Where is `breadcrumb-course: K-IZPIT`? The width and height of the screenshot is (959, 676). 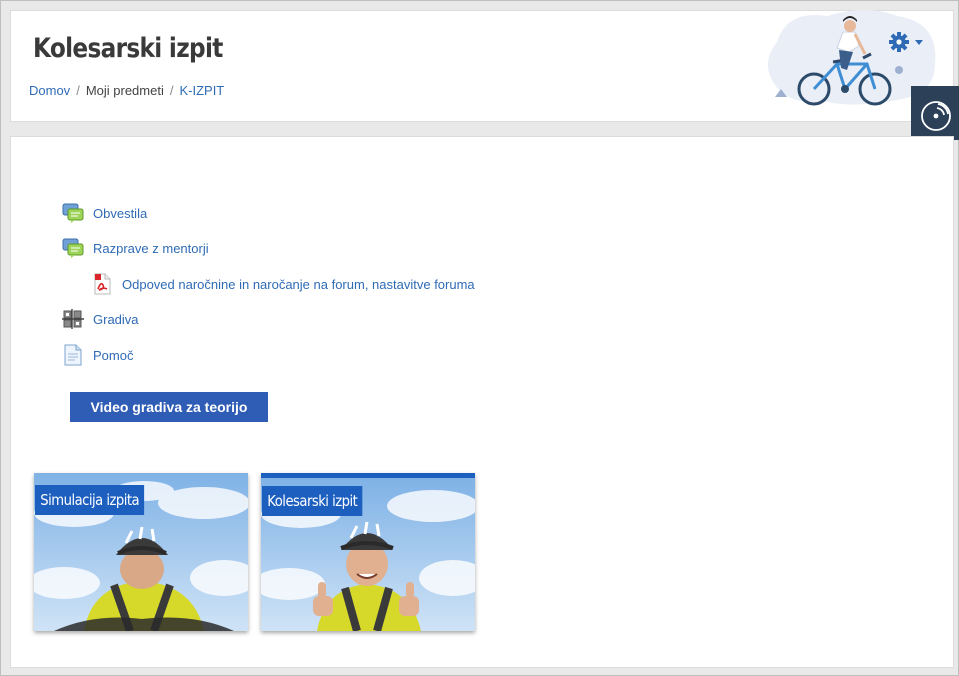
breadcrumb-course: K-IZPIT is located at coordinates (201, 90).